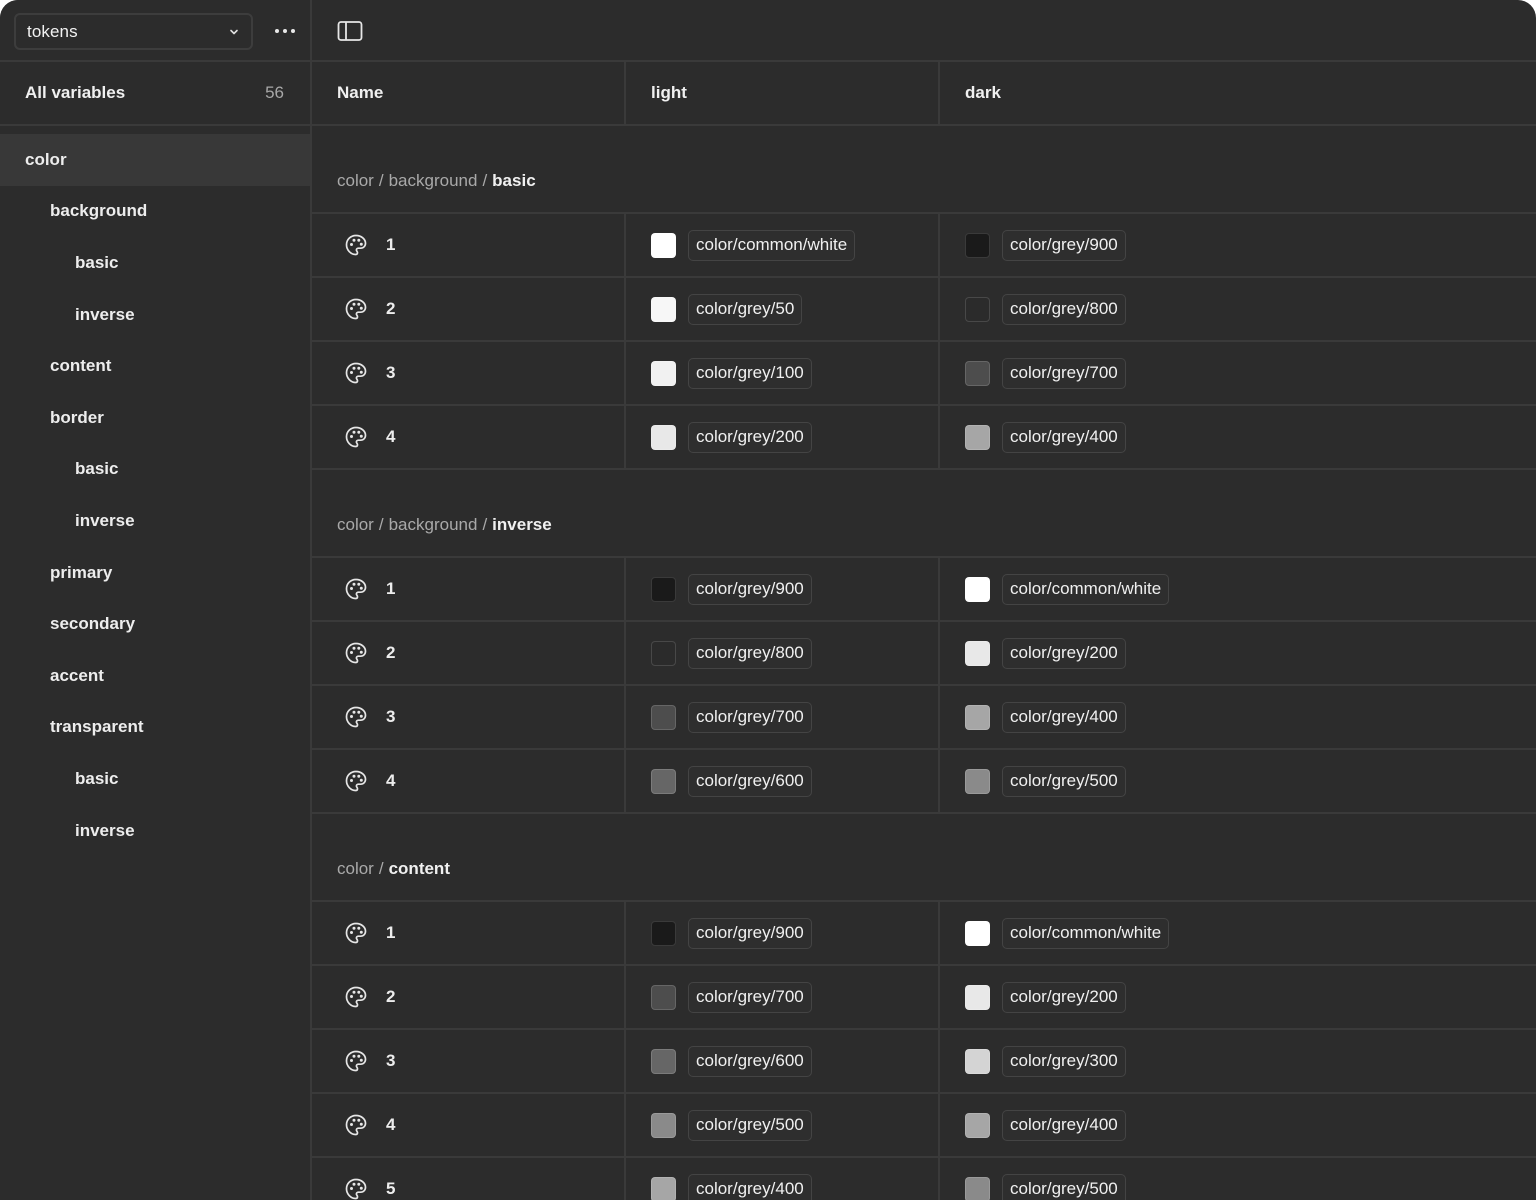  Describe the element at coordinates (1238, 93) in the screenshot. I see `column-header-dark: dark` at that location.